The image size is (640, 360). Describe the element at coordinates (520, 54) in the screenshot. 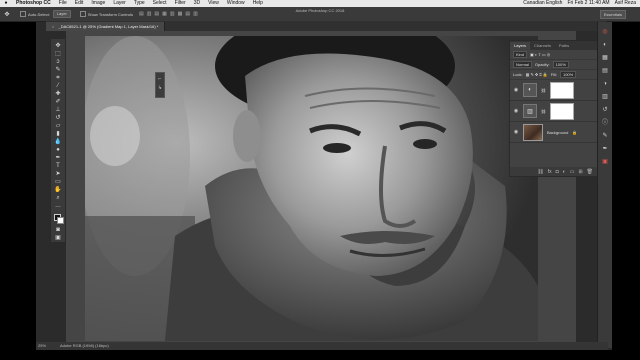

I see `kind-filter-dropdown: Kind` at that location.